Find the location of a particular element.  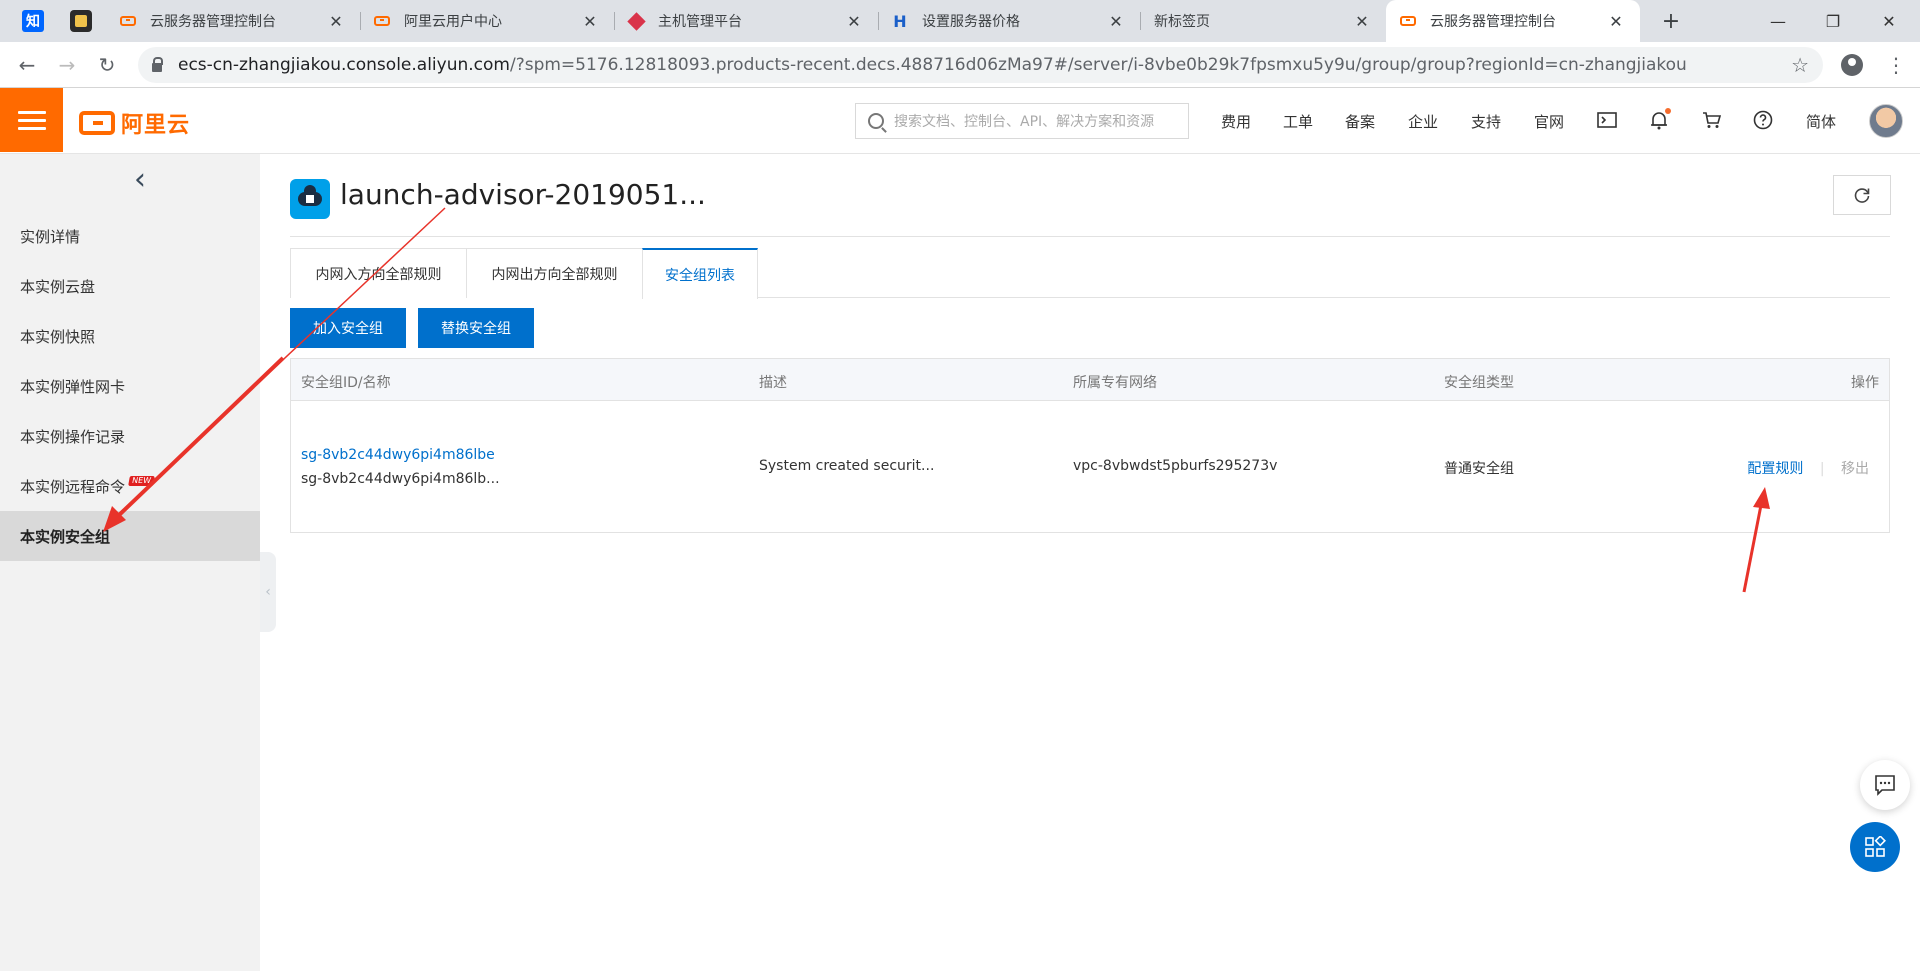

cart-icon is located at coordinates (1712, 120).